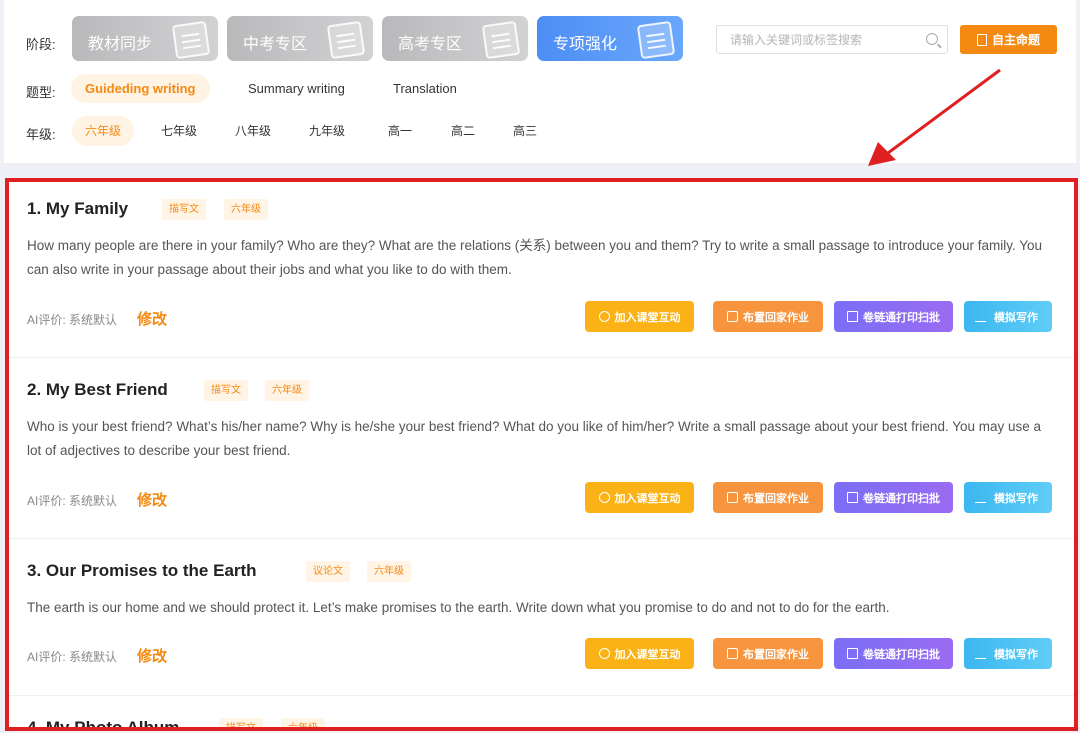  Describe the element at coordinates (296, 88) in the screenshot. I see `type-summary-writing: Summary writing` at that location.